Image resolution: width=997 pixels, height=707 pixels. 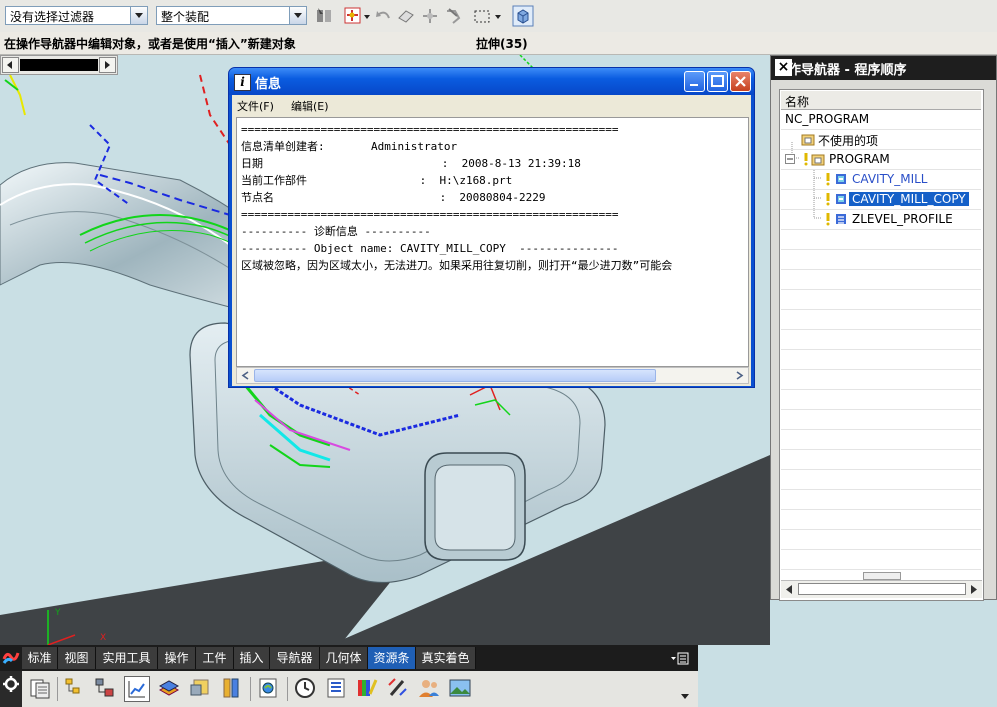 What do you see at coordinates (881, 160) in the screenshot?
I see `tree-row-program: PROGRAM` at bounding box center [881, 160].